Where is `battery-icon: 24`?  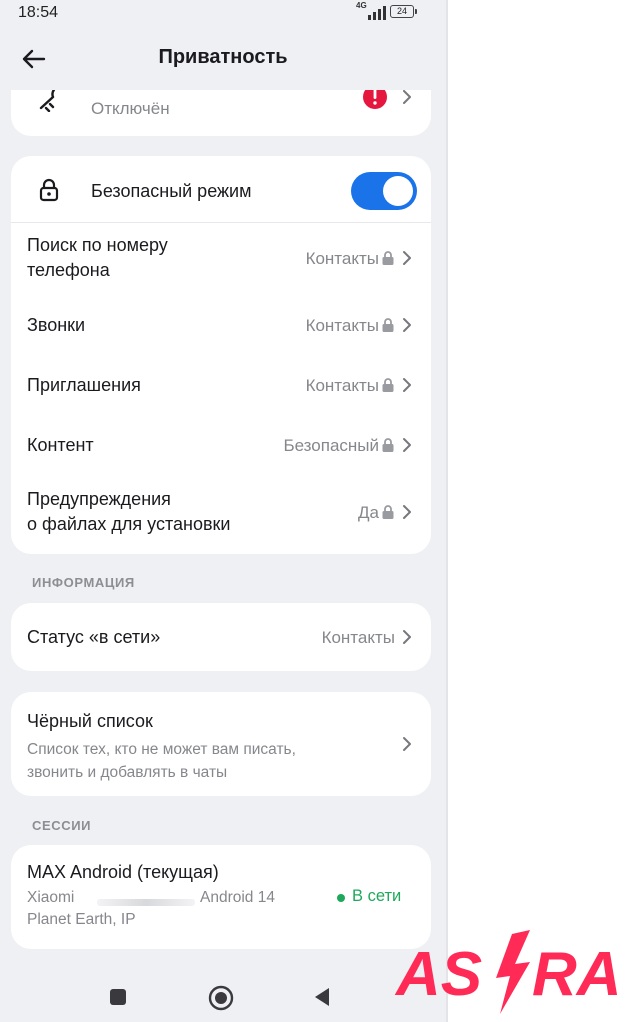 battery-icon: 24 is located at coordinates (403, 11).